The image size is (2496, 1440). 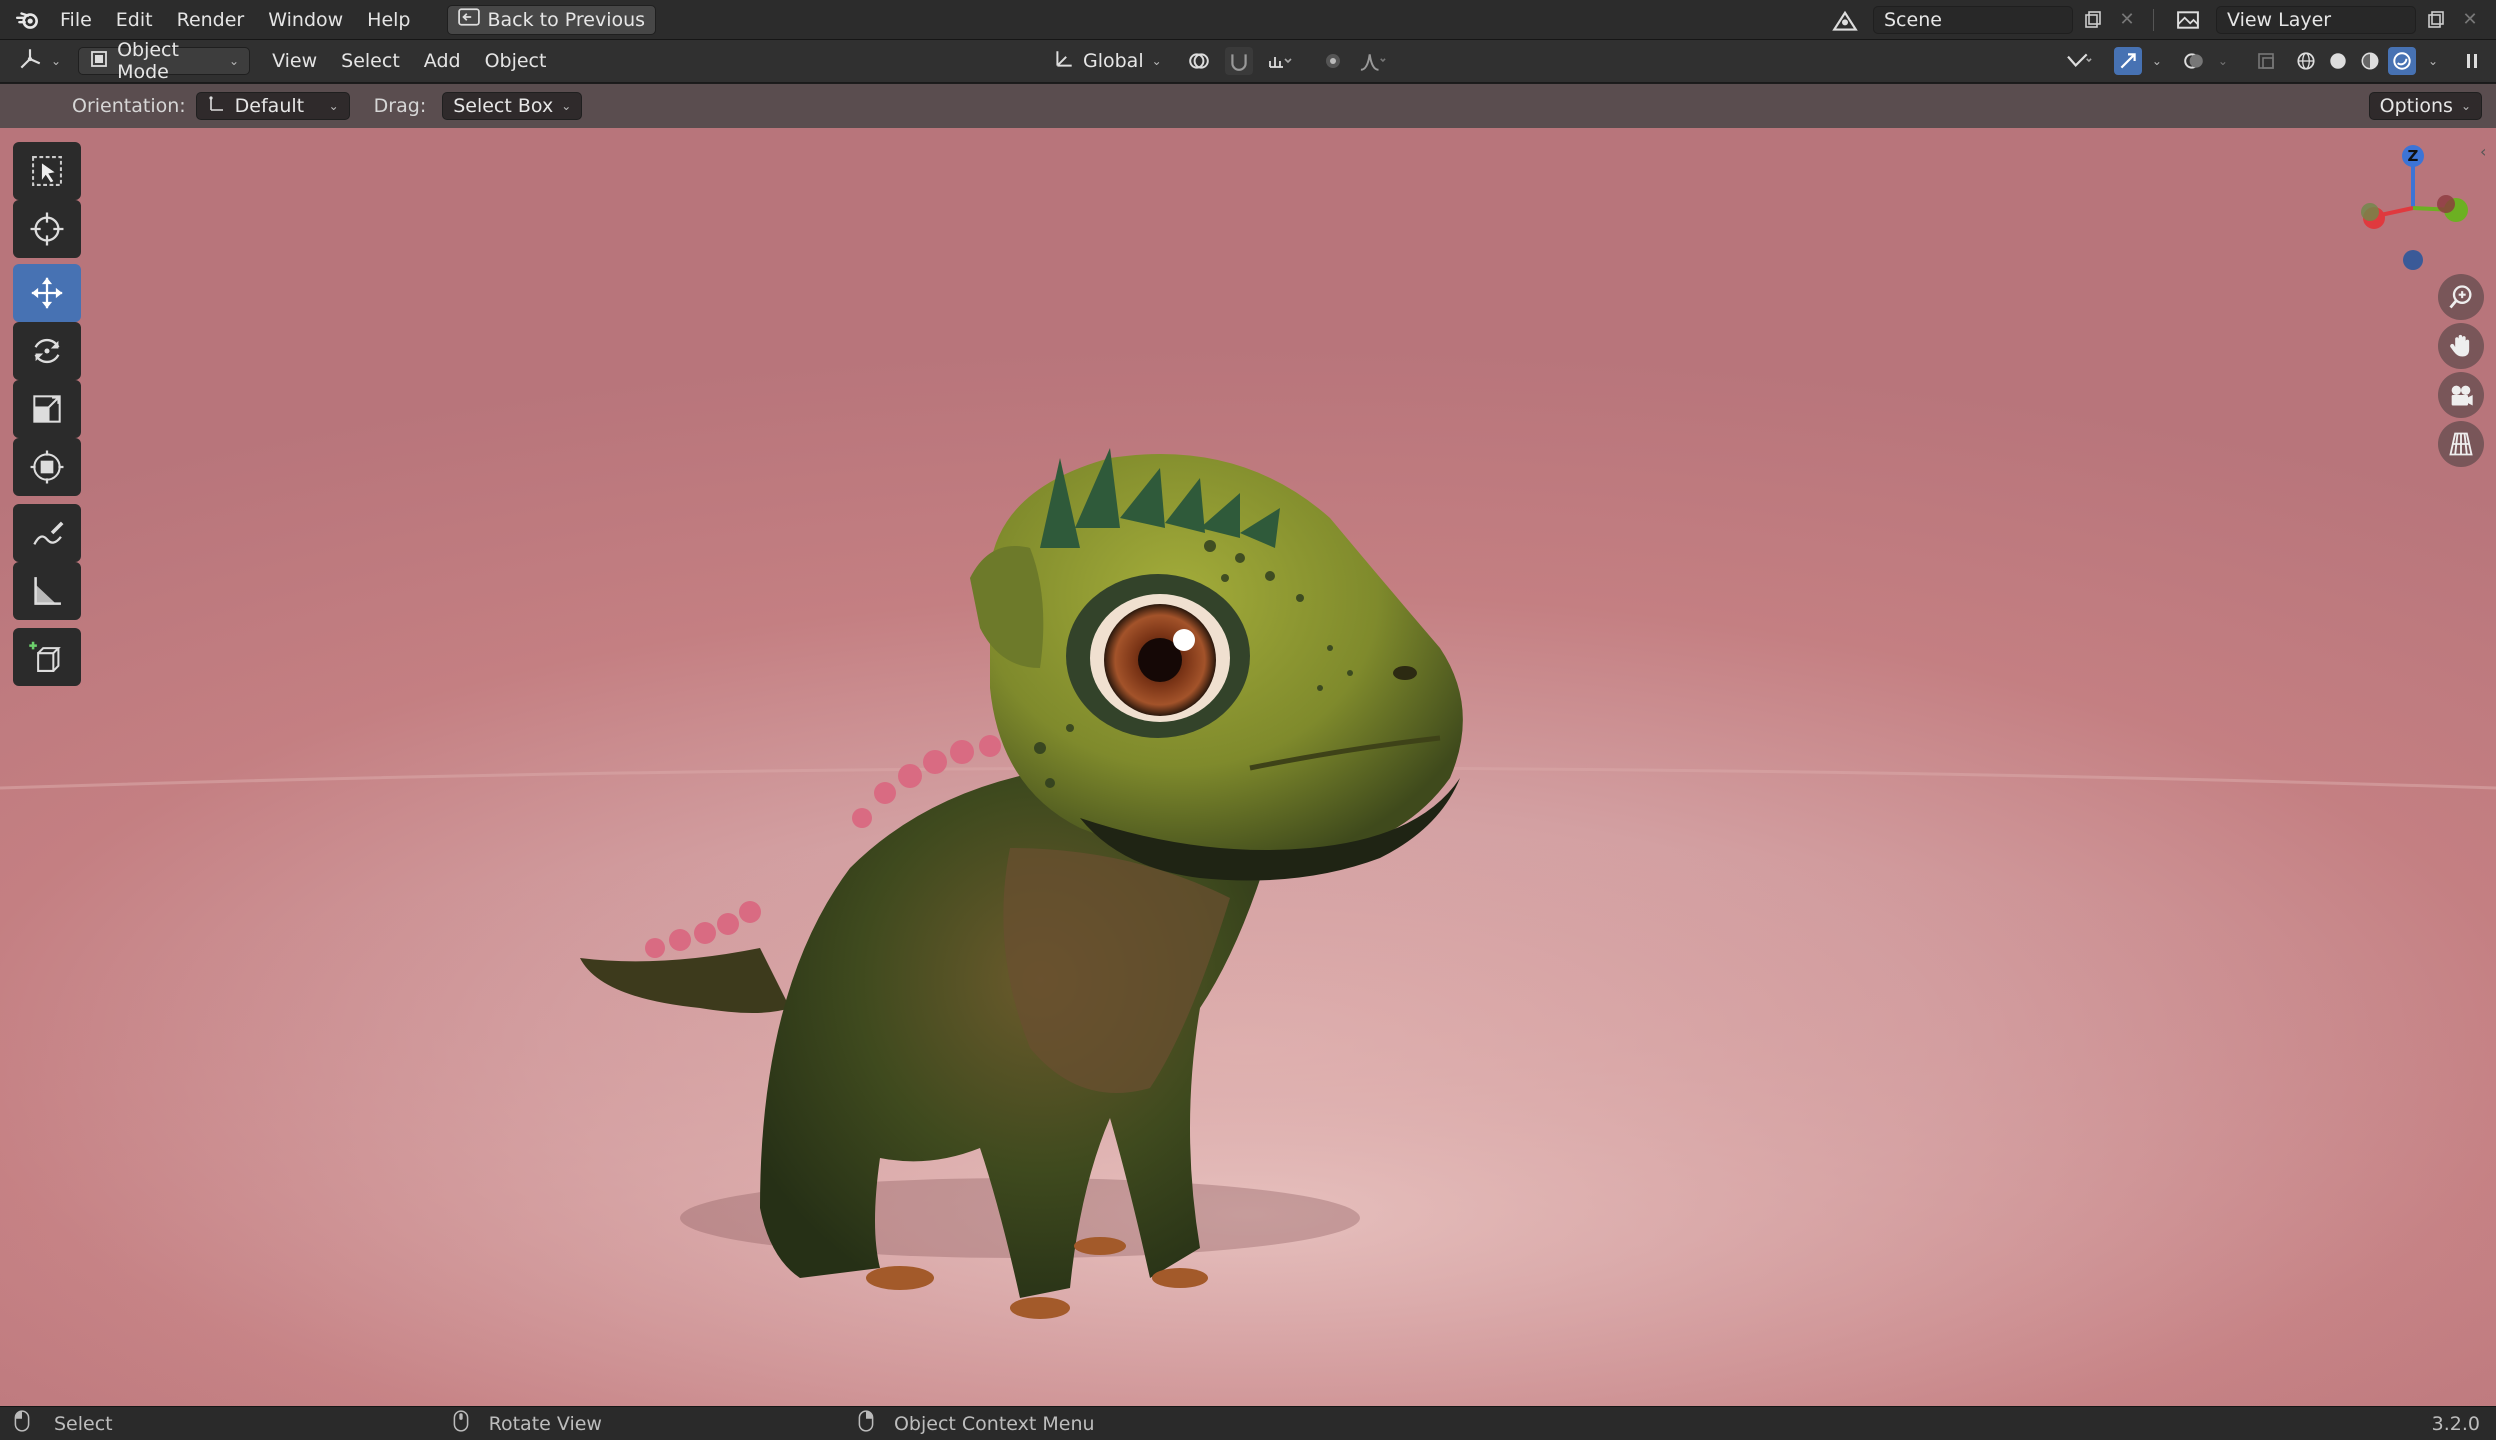 I want to click on annotate-tool, so click(x=47, y=533).